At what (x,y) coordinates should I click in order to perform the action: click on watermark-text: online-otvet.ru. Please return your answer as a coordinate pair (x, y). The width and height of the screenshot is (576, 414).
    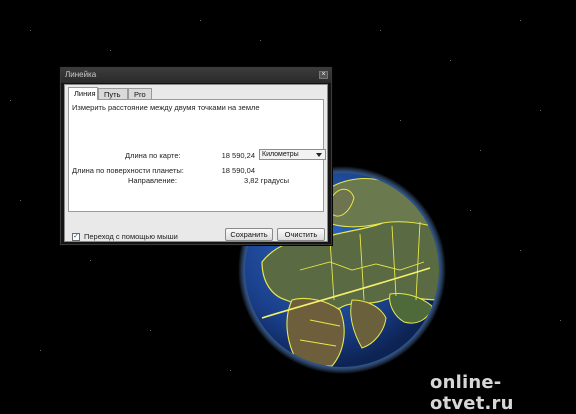
    Looking at the image, I should click on (472, 393).